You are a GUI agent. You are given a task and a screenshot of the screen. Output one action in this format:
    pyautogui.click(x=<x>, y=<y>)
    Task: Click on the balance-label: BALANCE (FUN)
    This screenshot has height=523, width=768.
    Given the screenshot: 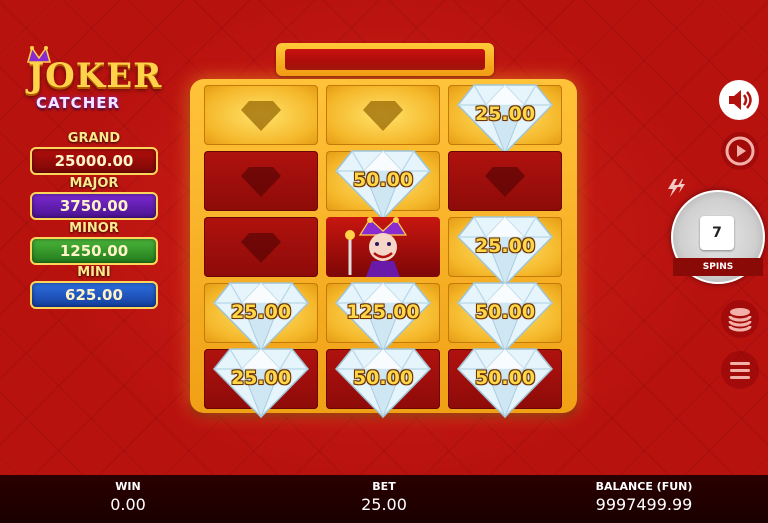 What is the action you would take?
    pyautogui.click(x=644, y=486)
    